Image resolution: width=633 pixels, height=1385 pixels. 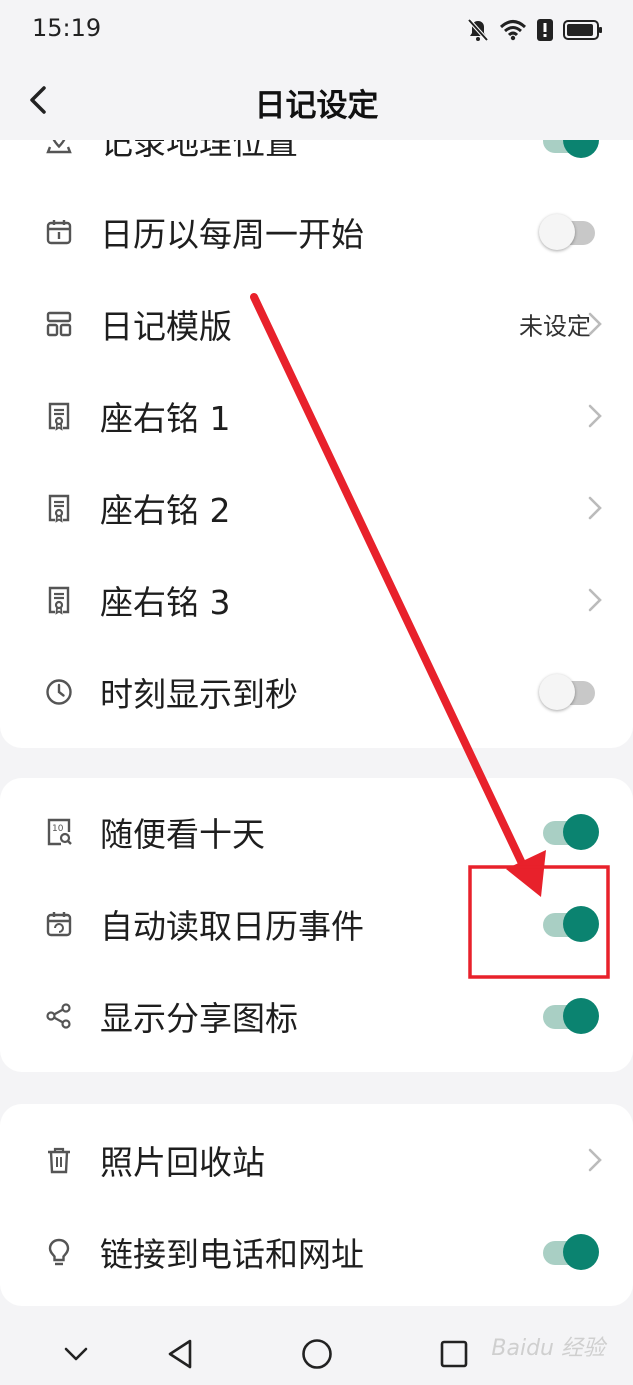 What do you see at coordinates (165, 510) in the screenshot?
I see `setting-label: 座右铭 2` at bounding box center [165, 510].